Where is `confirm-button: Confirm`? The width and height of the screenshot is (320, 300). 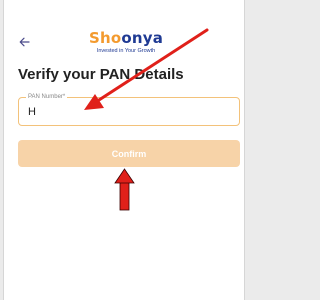 confirm-button: Confirm is located at coordinates (129, 153).